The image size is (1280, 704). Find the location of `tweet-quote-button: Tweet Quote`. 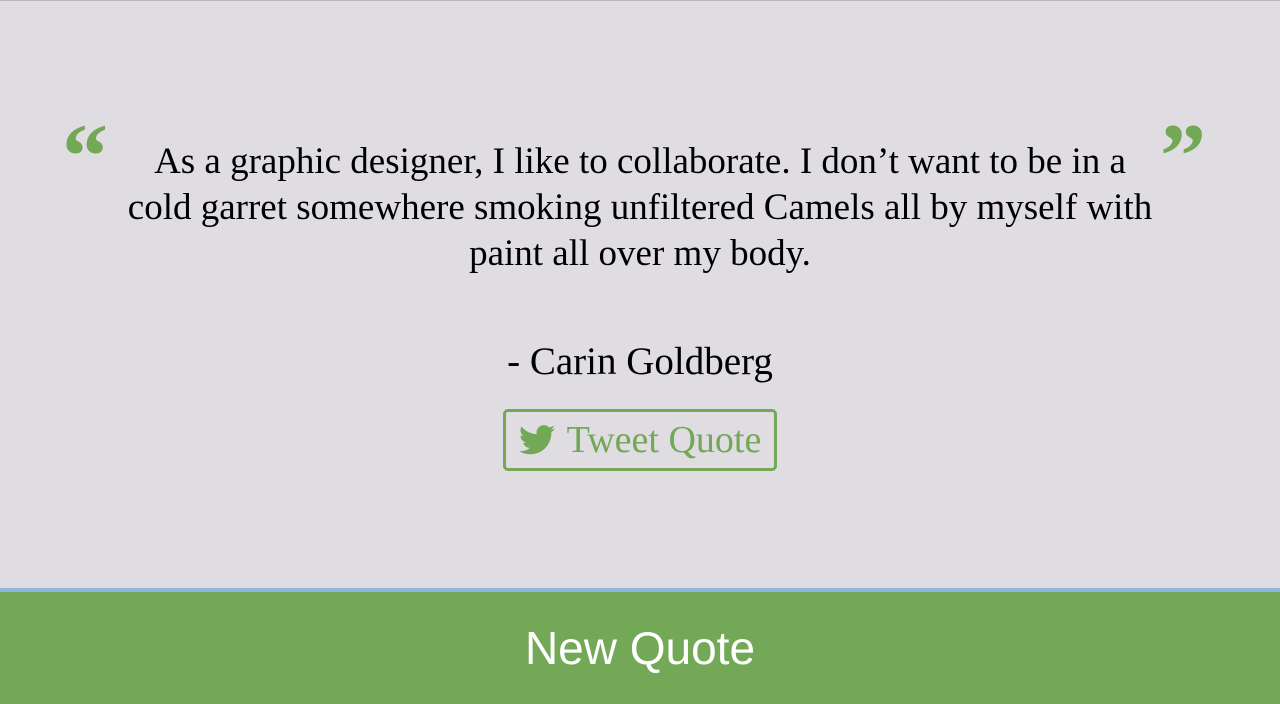

tweet-quote-button: Tweet Quote is located at coordinates (640, 440).